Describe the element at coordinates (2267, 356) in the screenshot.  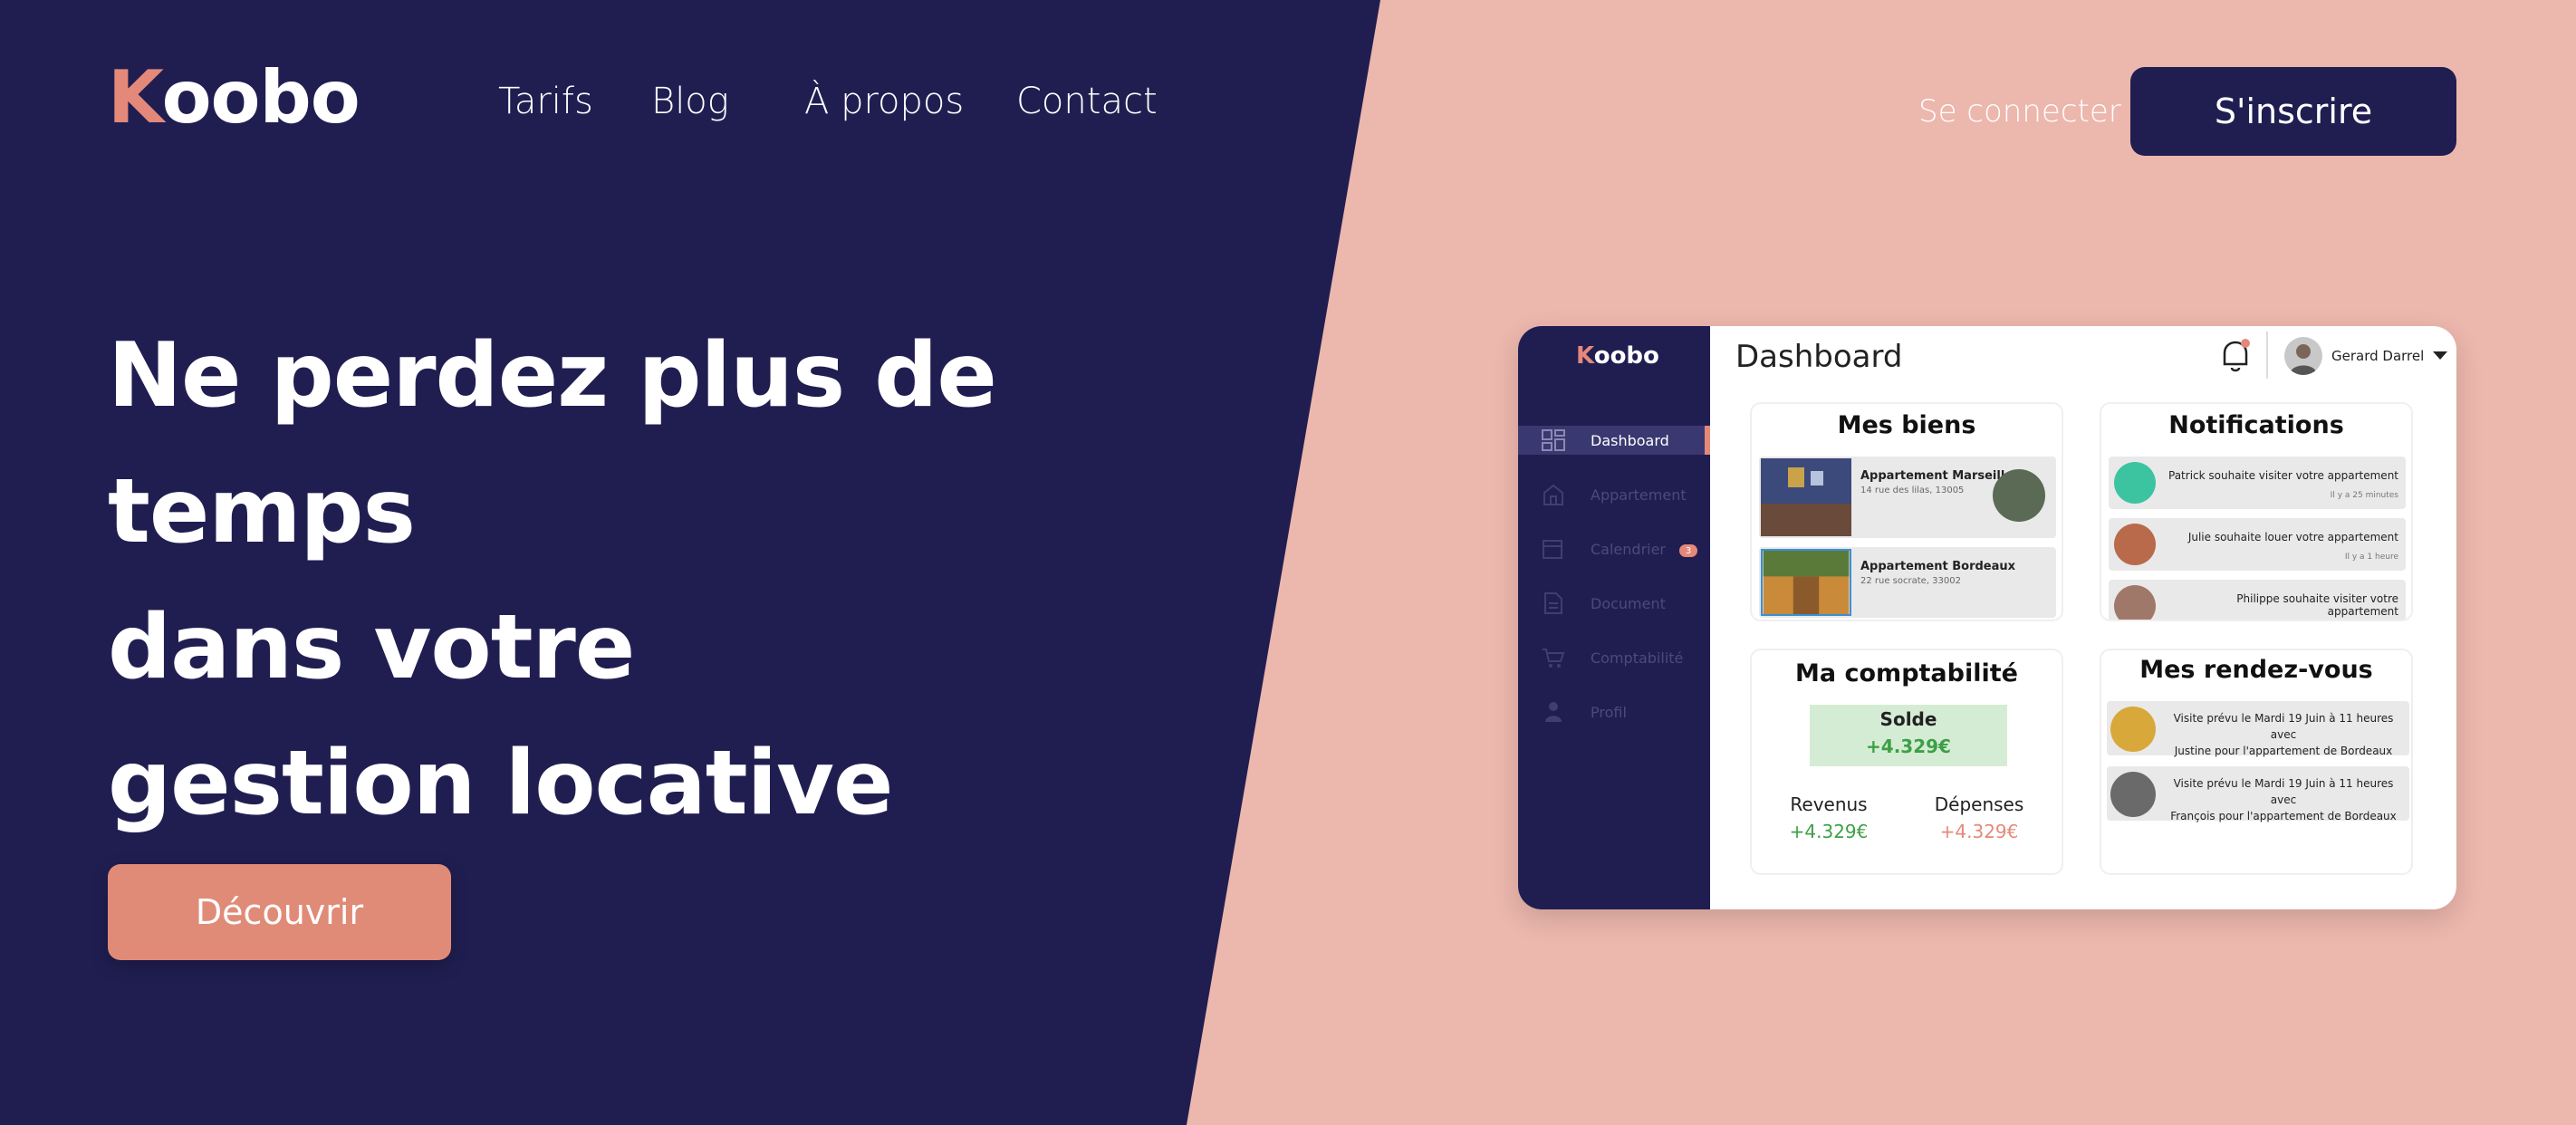
I see `header-divider` at that location.